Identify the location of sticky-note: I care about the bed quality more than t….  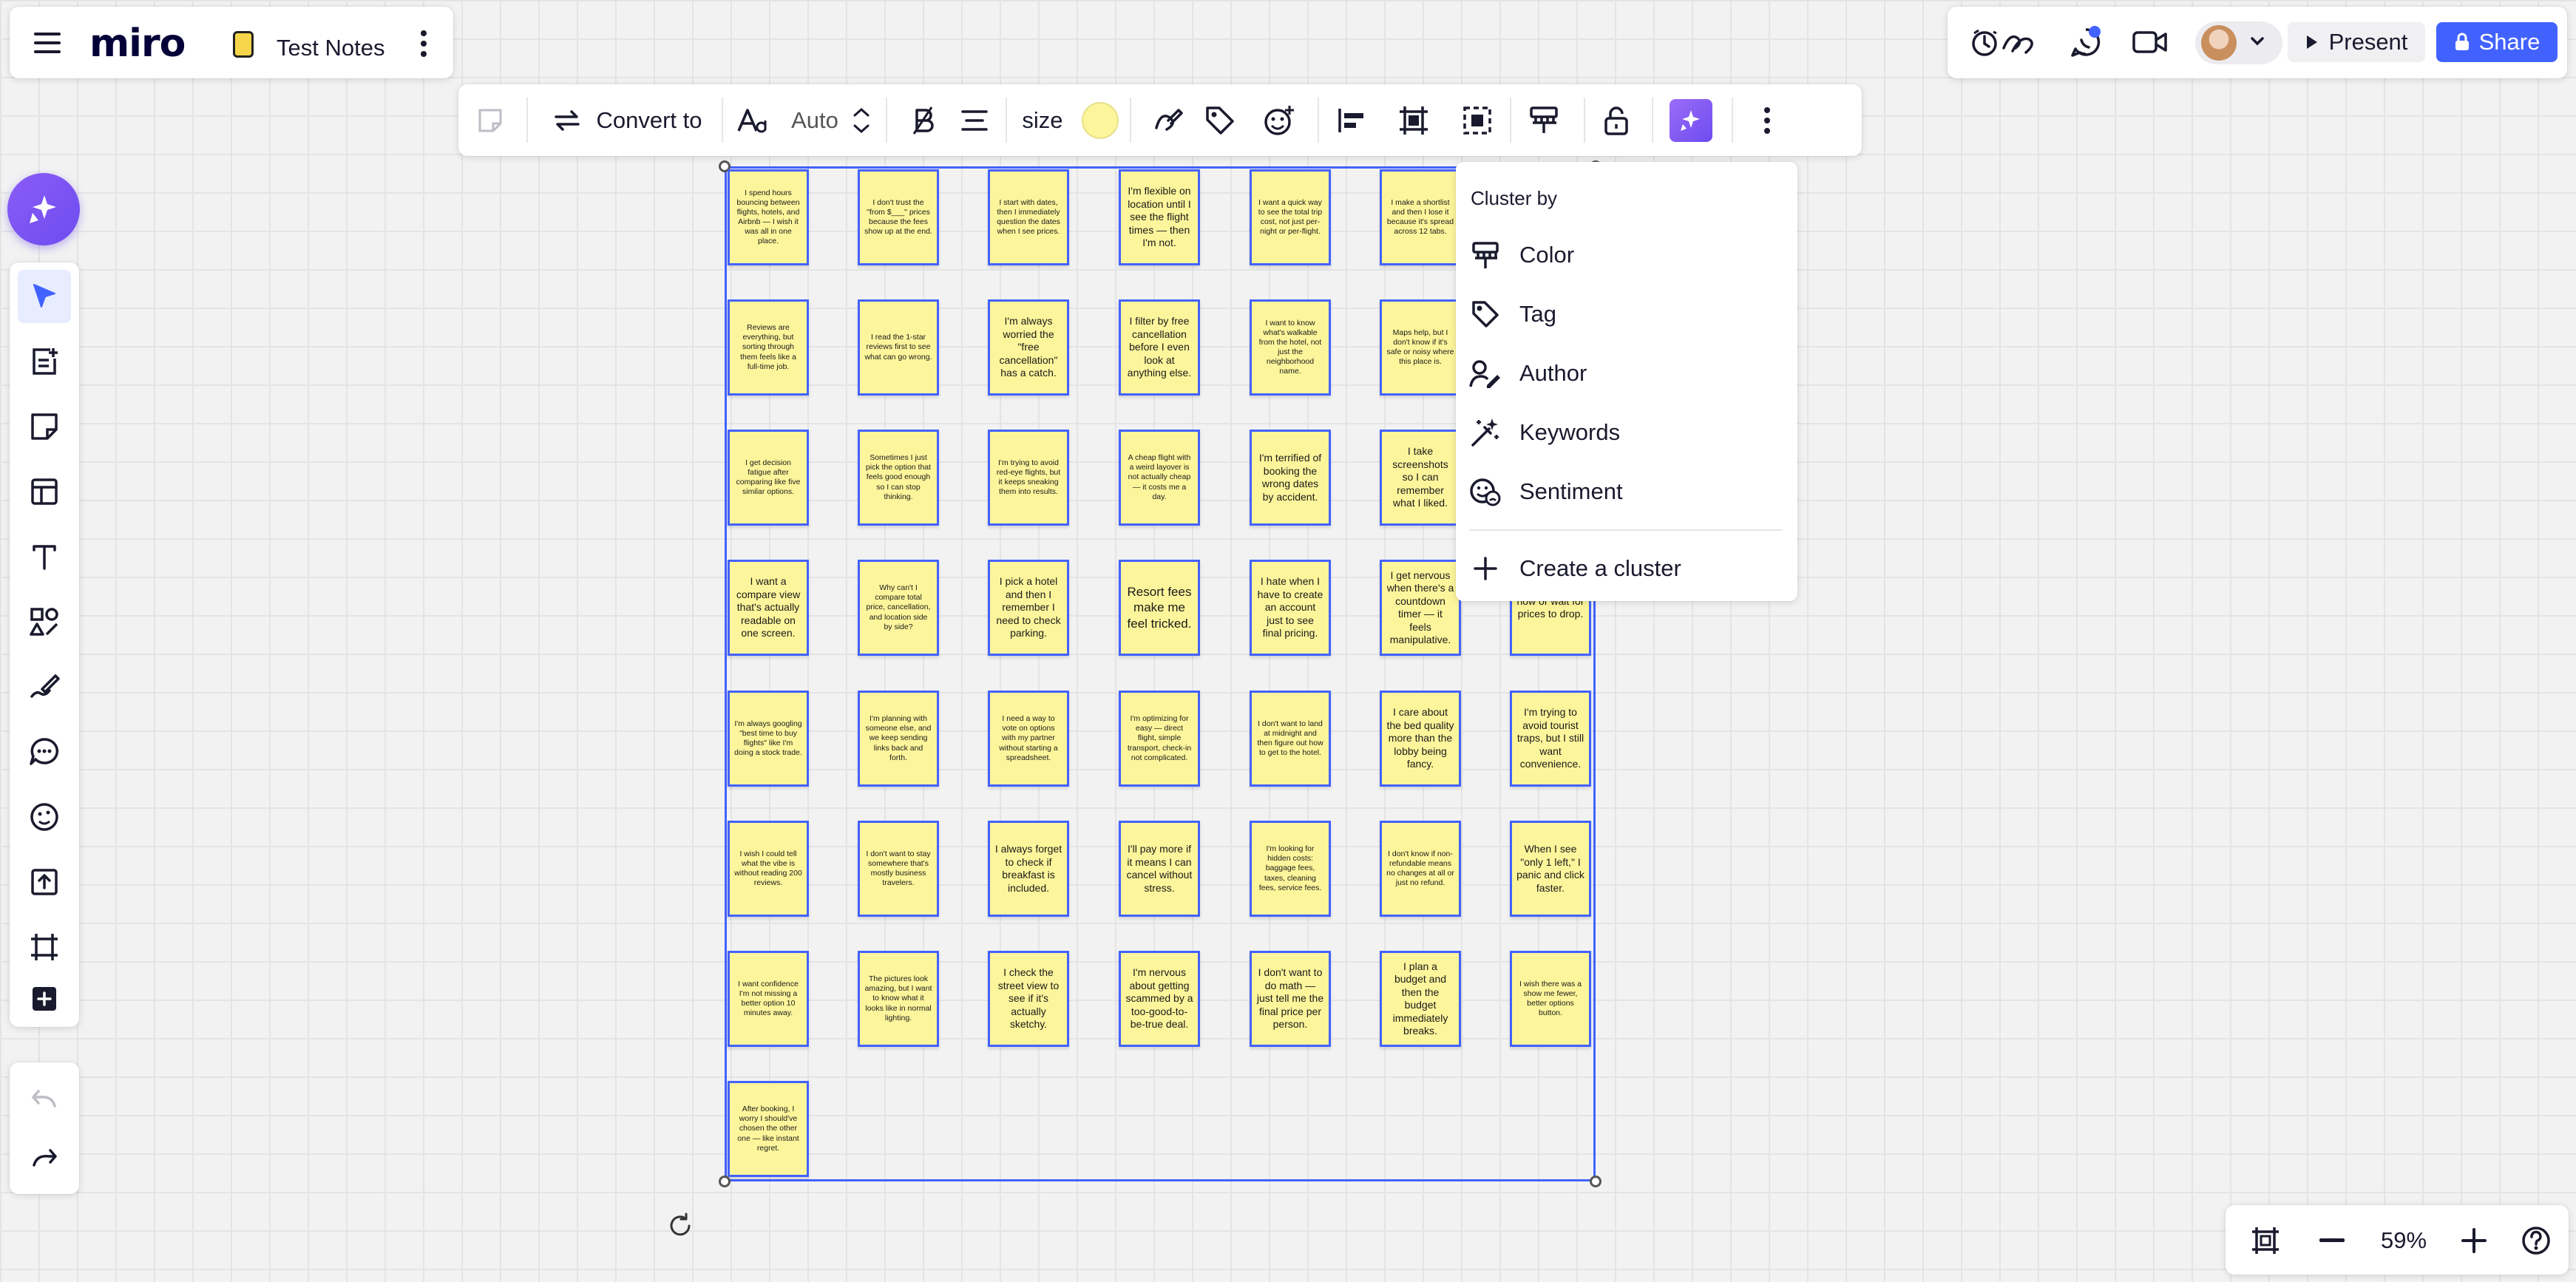
(1420, 739).